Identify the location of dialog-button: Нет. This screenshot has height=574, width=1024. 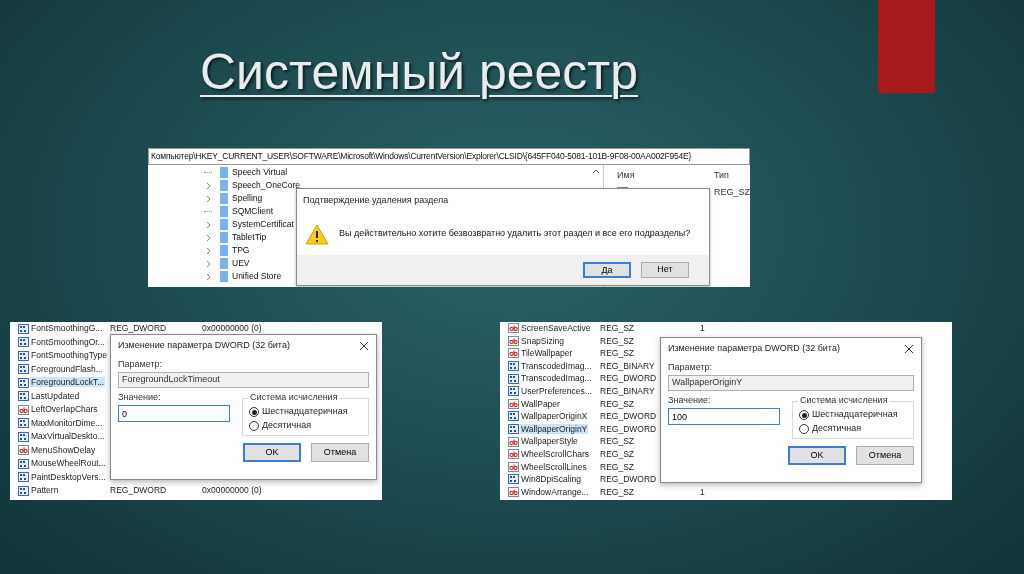
(665, 270).